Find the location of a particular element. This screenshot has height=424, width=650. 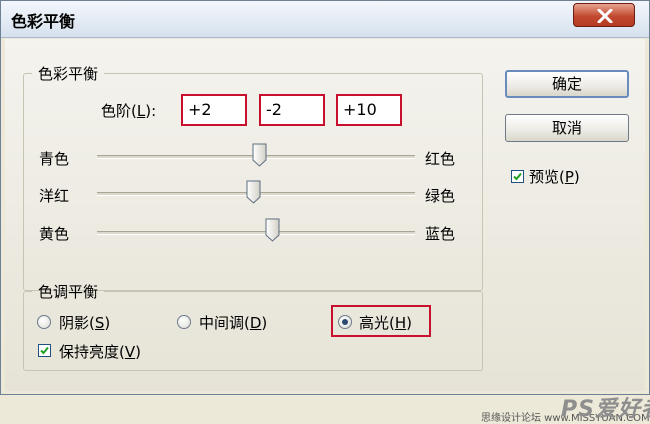

ok-button: 确定 is located at coordinates (567, 84).